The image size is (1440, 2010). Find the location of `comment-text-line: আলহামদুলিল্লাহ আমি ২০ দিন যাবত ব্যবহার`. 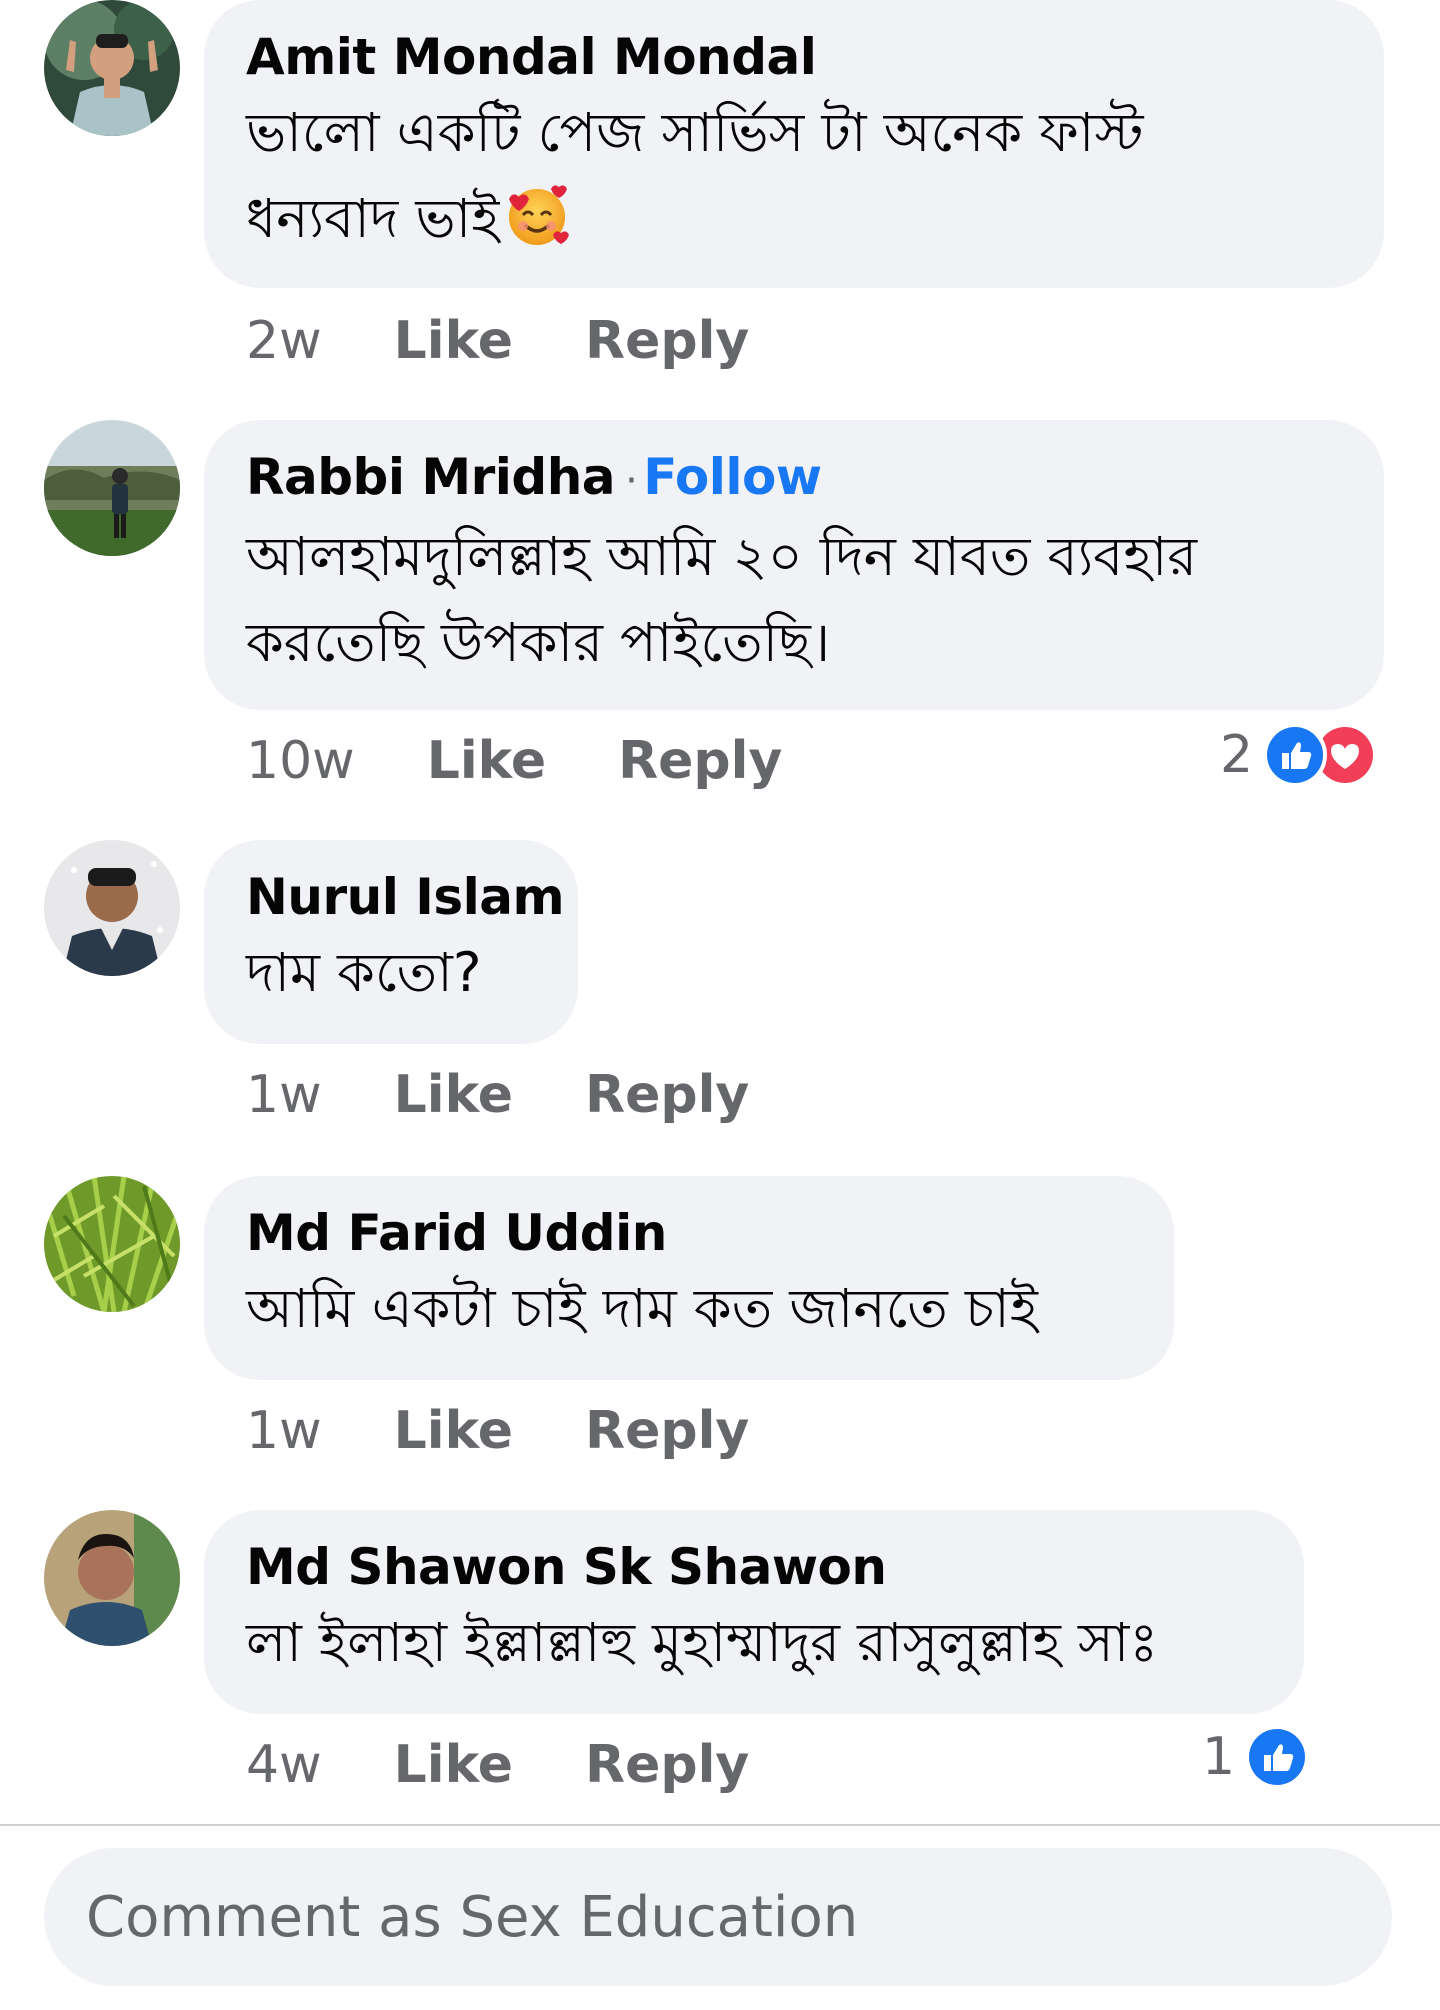

comment-text-line: আলহামদুলিল্লাহ আমি ২০ দিন যাবত ব্যবহার is located at coordinates (722, 556).